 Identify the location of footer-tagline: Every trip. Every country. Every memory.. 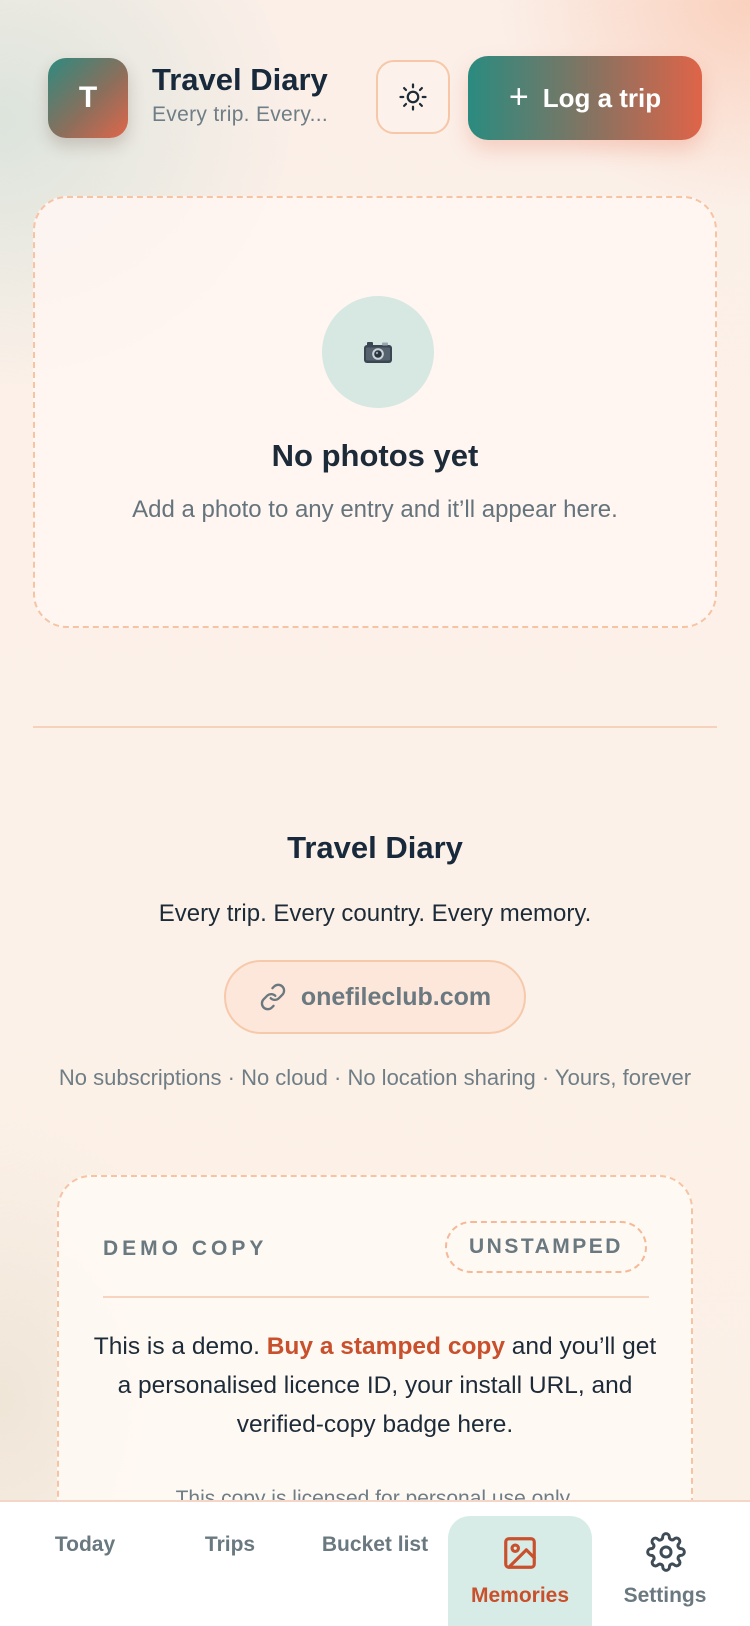
(375, 913).